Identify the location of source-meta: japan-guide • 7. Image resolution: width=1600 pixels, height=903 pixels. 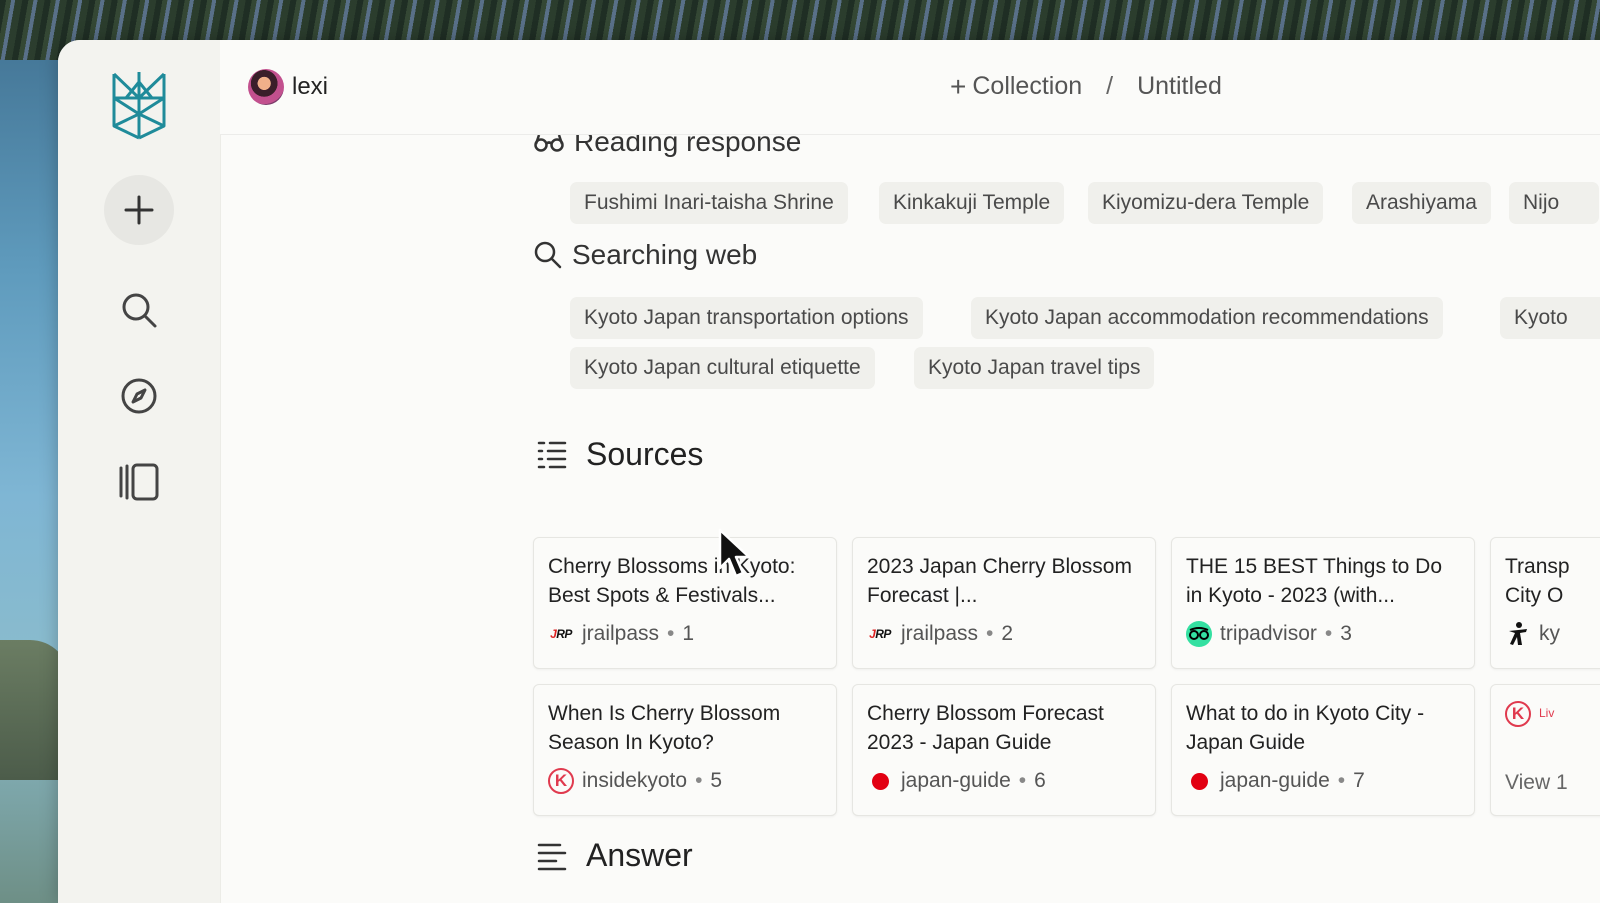
(1275, 781).